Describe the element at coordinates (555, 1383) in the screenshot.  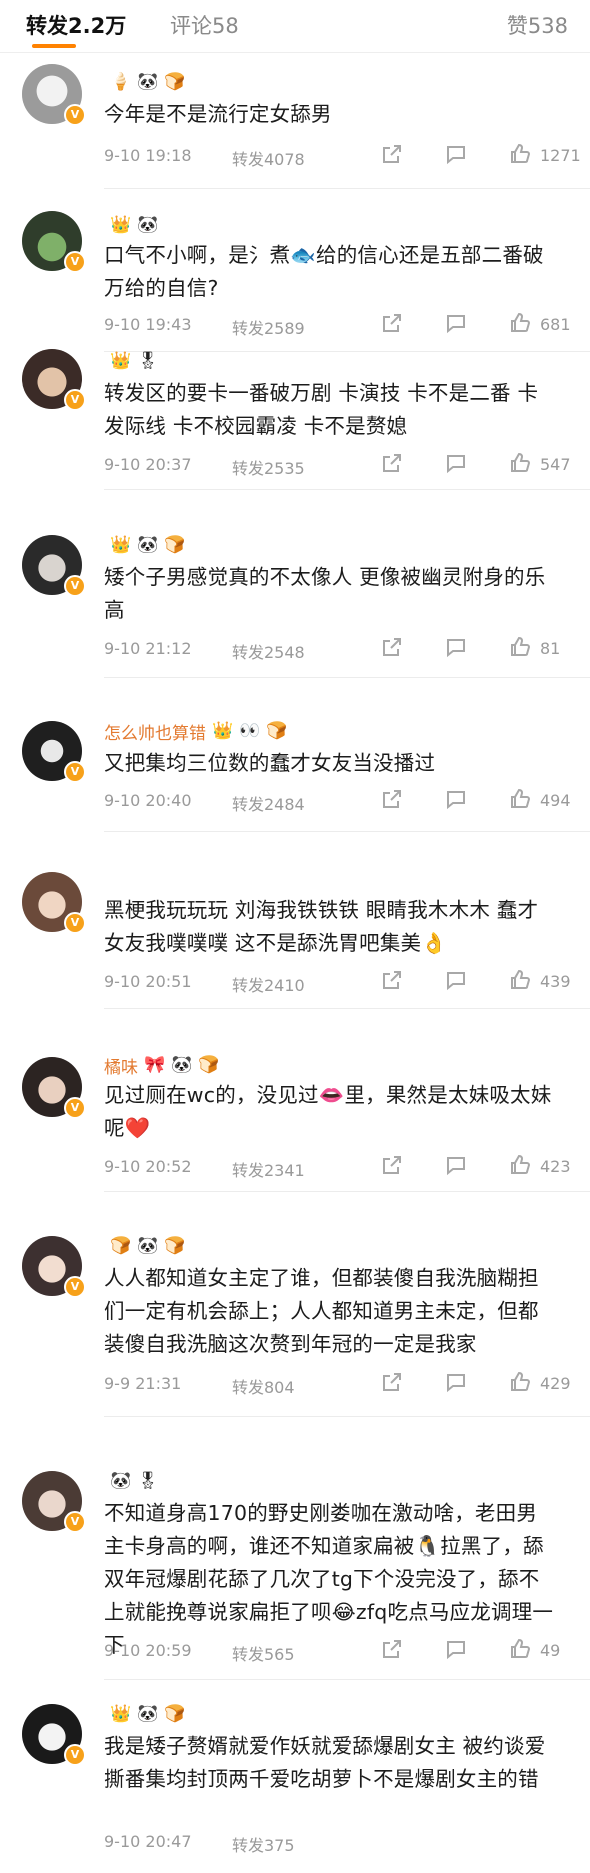
I see `like-count: 429` at that location.